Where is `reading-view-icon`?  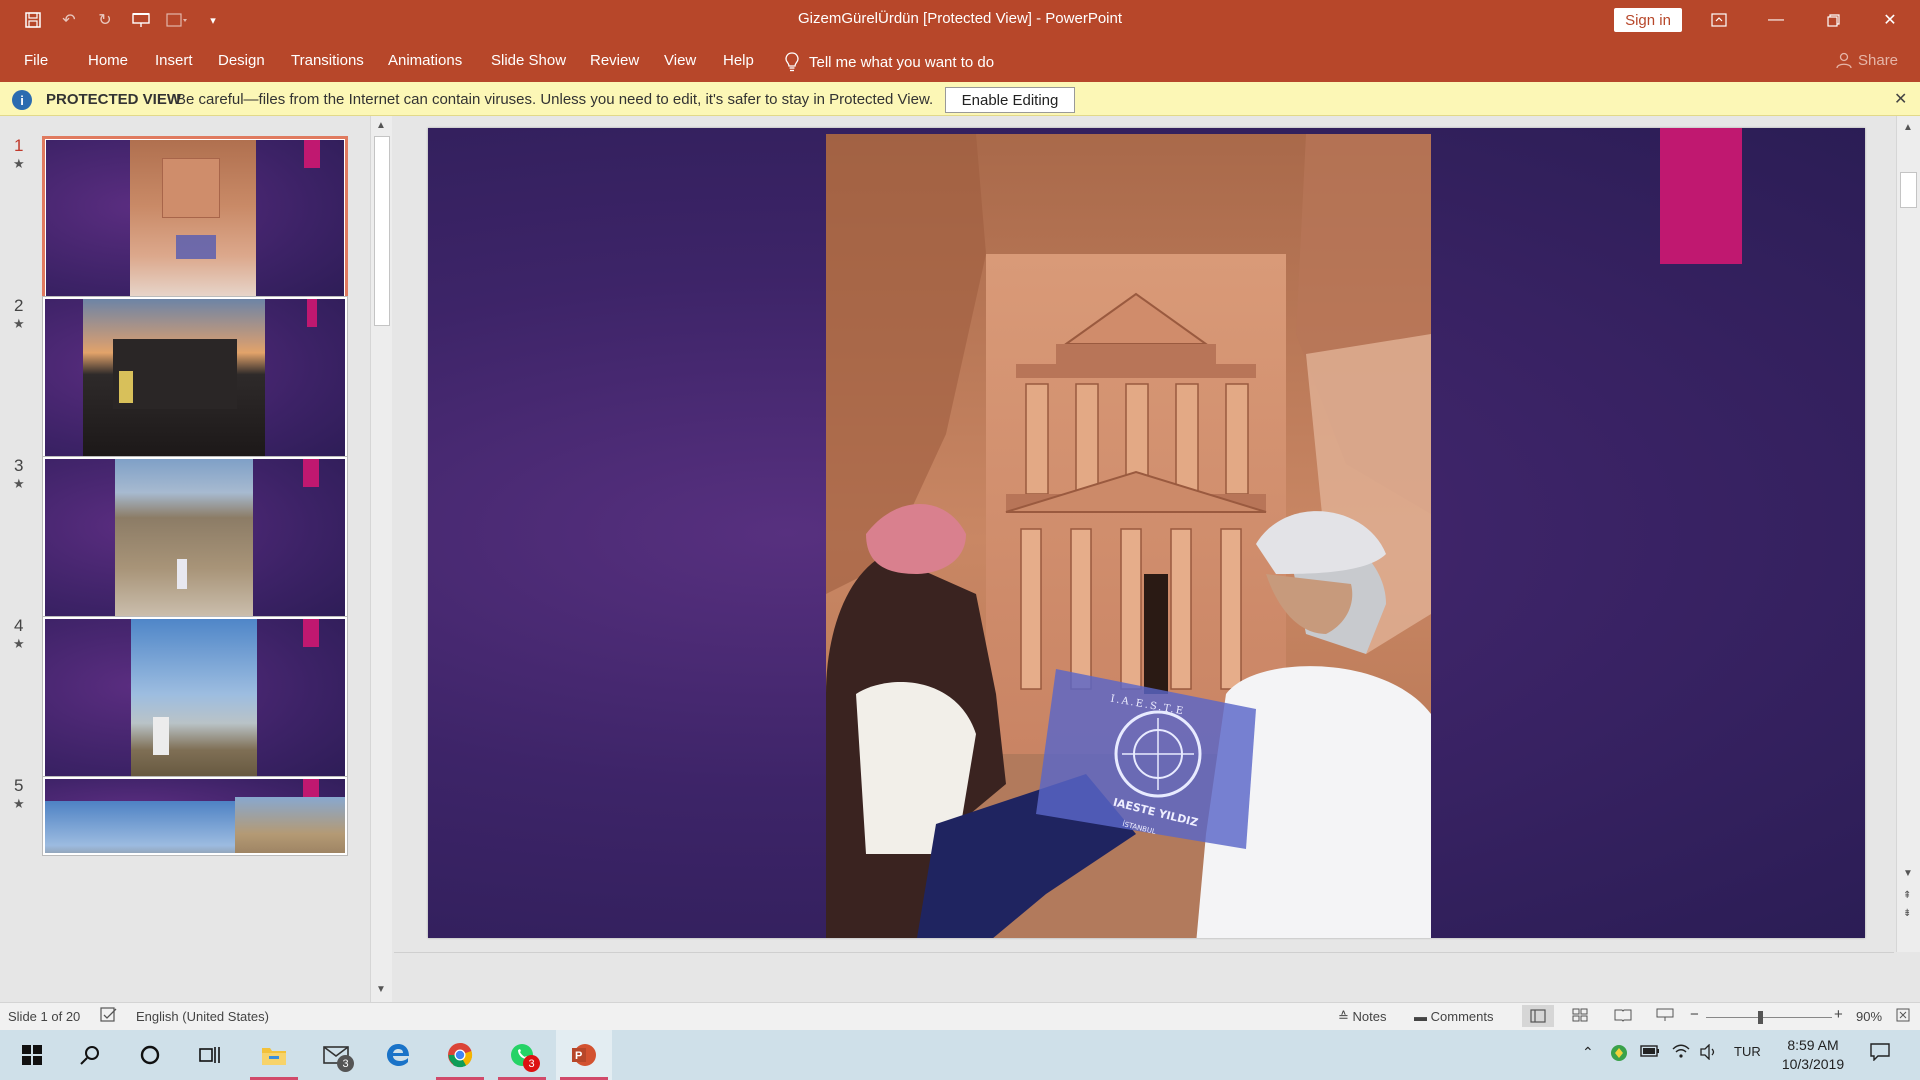
reading-view-icon is located at coordinates (1623, 1016).